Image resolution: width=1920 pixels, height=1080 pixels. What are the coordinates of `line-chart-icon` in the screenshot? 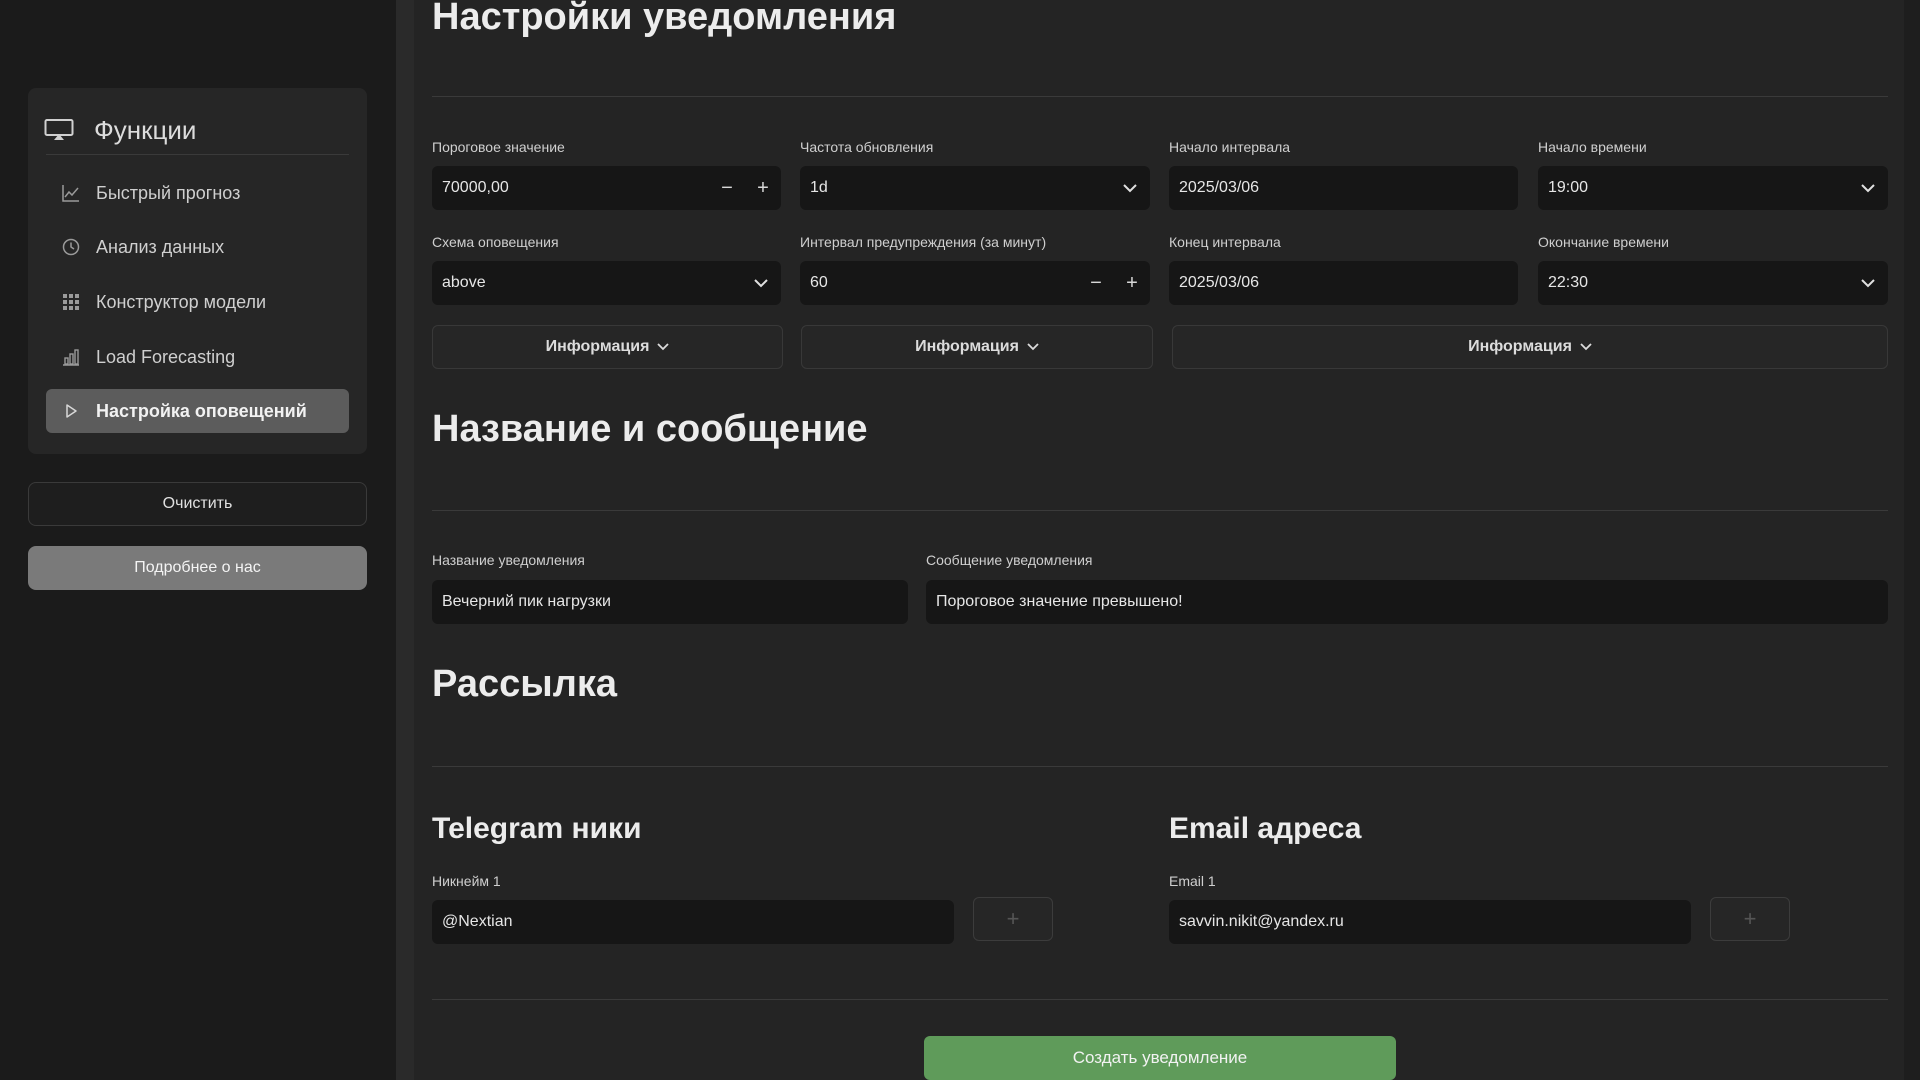 It's located at (70, 193).